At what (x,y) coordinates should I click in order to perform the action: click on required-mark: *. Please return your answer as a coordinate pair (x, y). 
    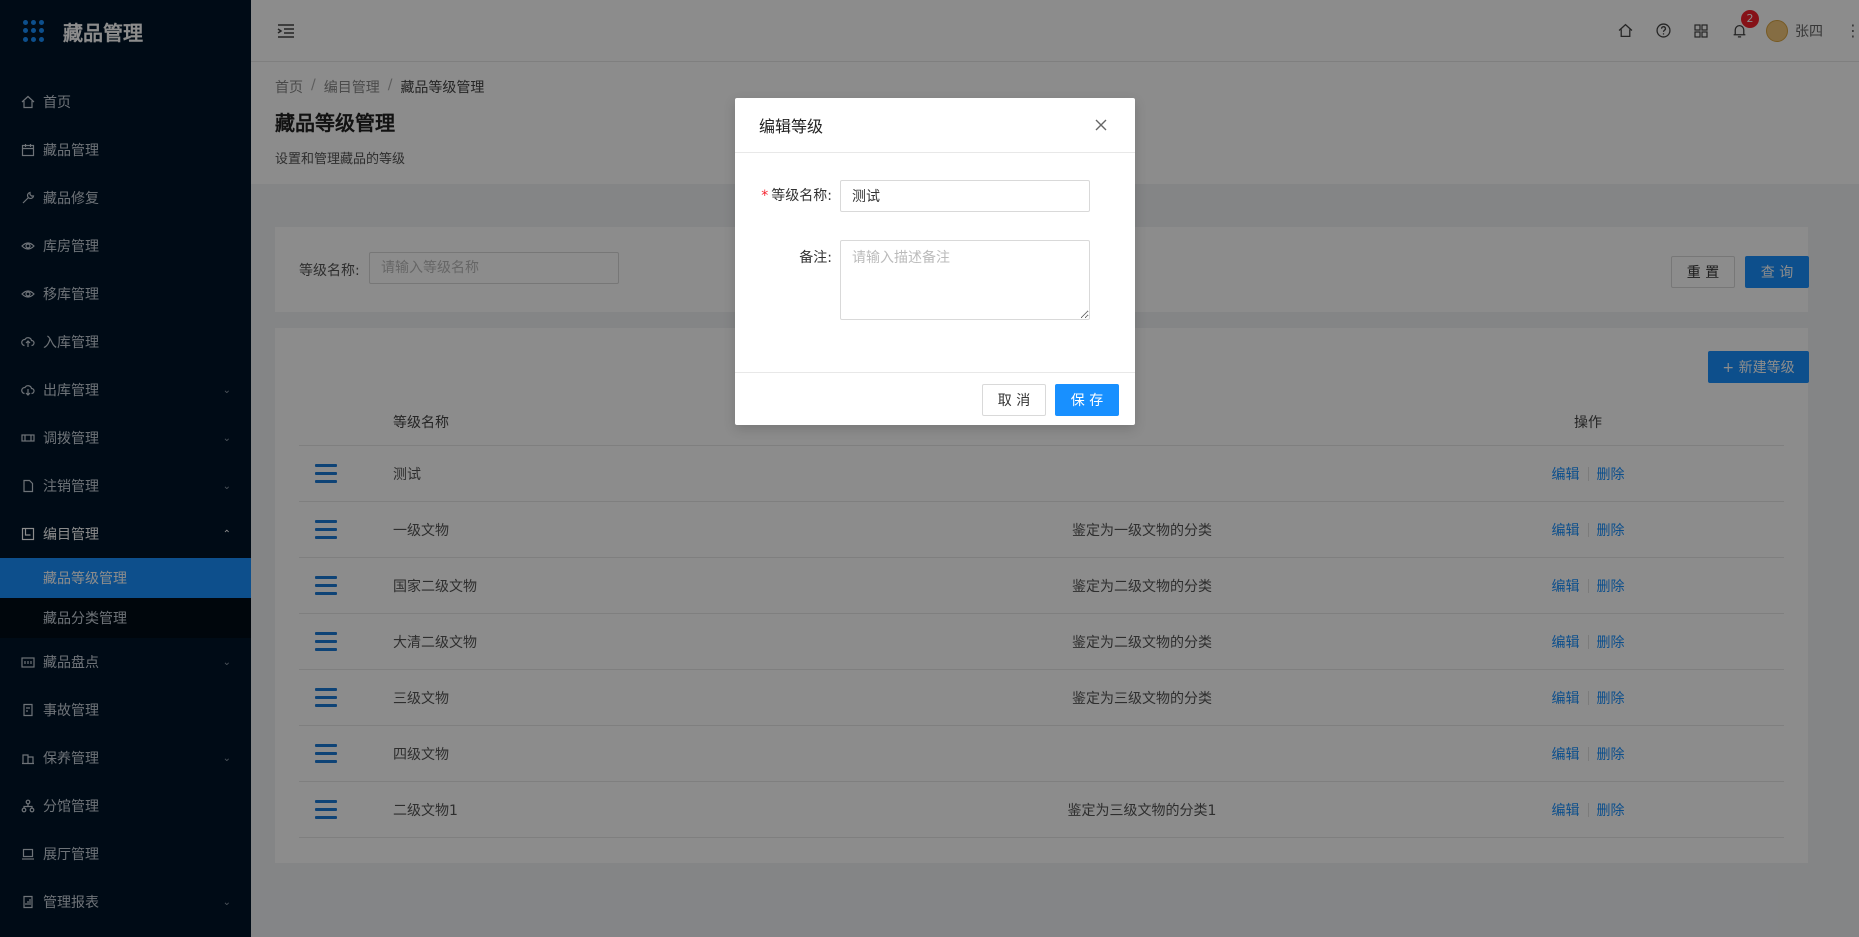
    Looking at the image, I should click on (765, 196).